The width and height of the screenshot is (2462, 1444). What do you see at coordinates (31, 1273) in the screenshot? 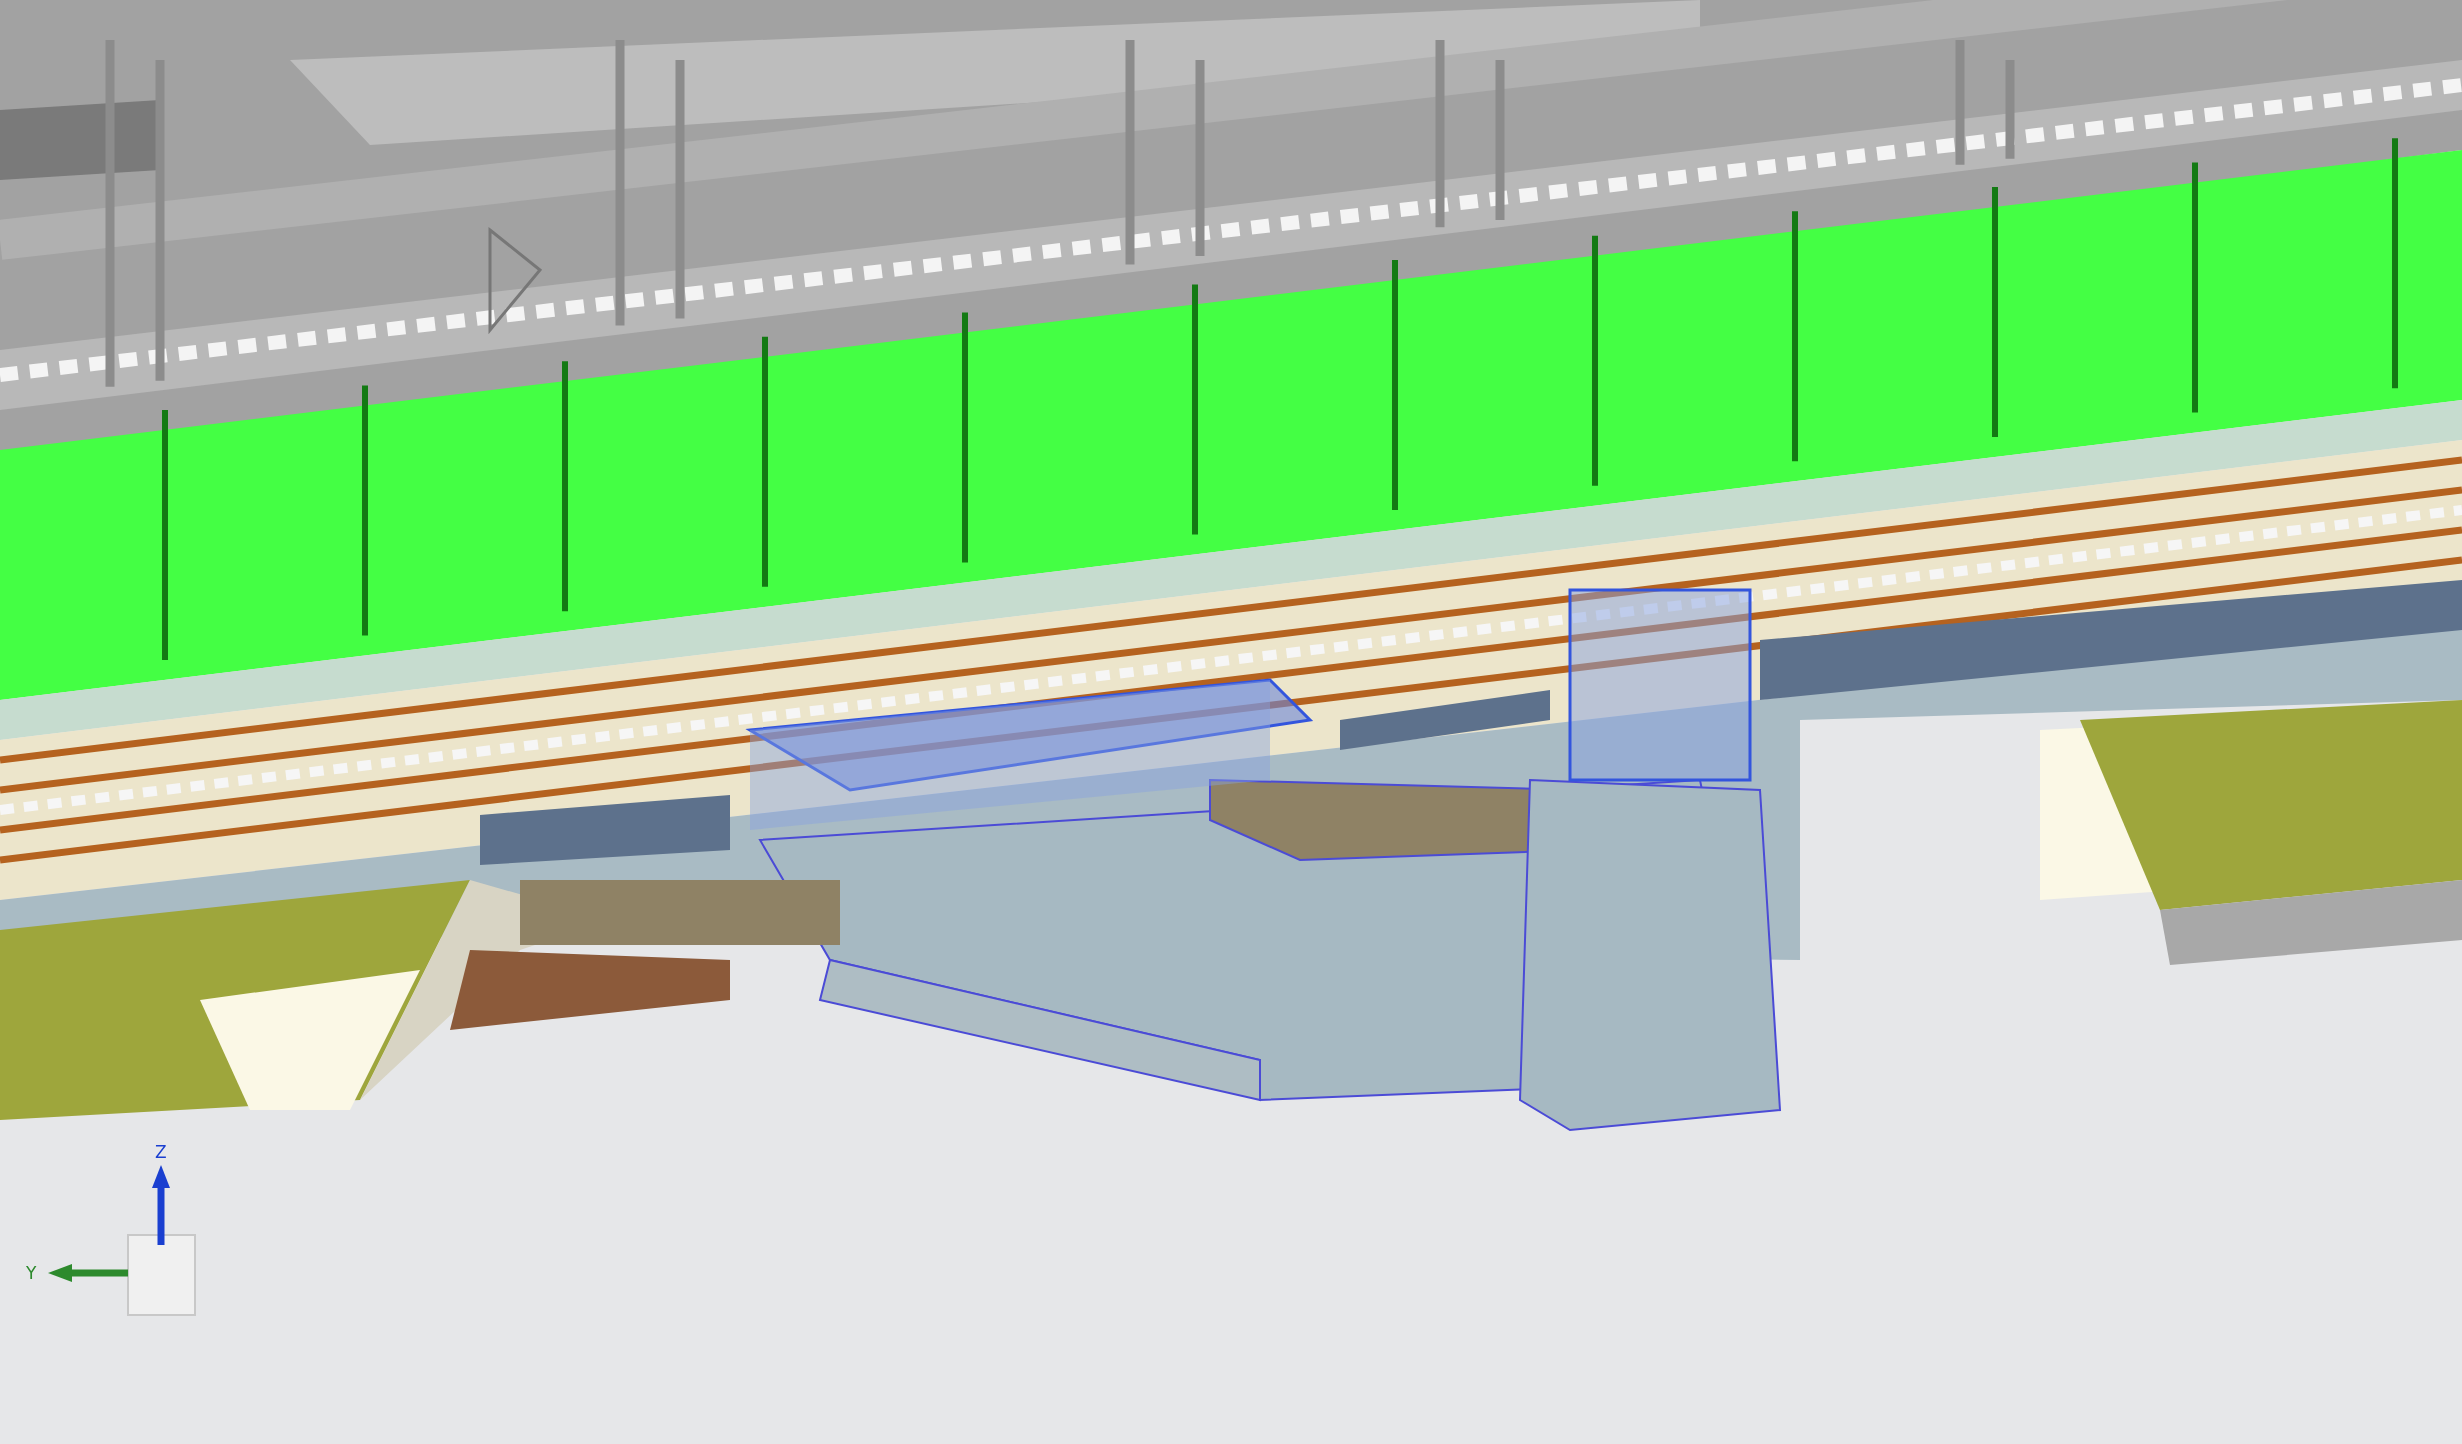
I see `y-axis-label: Y` at bounding box center [31, 1273].